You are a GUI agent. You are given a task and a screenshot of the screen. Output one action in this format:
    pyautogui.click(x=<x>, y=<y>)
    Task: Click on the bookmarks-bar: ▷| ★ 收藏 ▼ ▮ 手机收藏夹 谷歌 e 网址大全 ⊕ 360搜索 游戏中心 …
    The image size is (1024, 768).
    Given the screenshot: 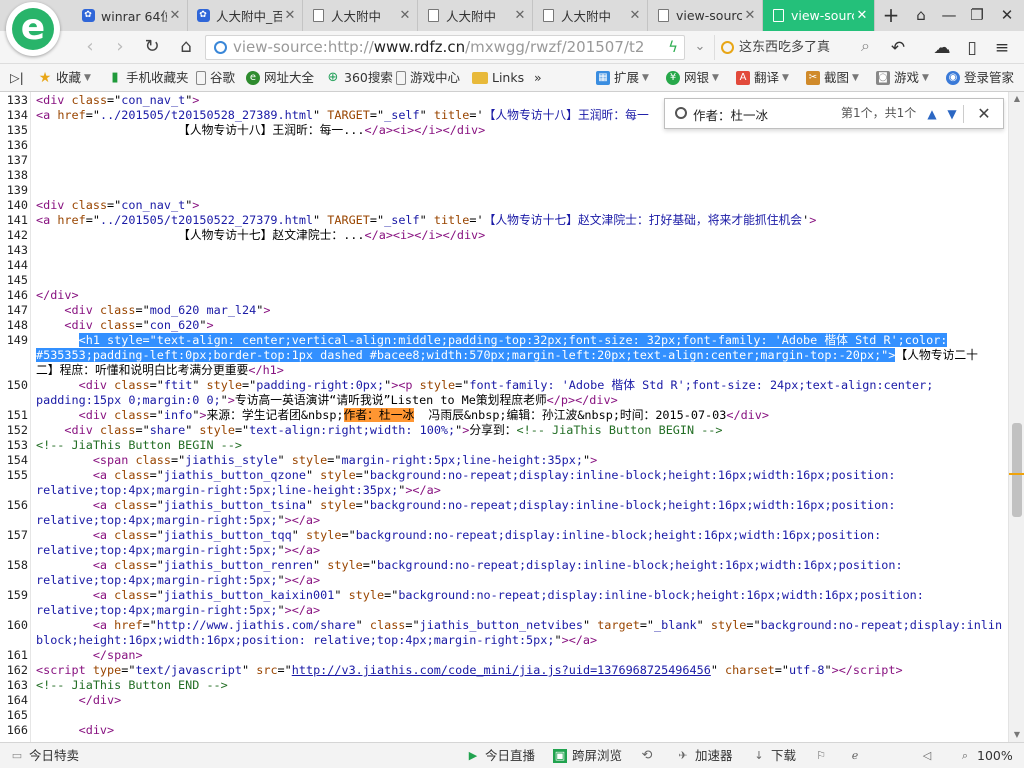 What is the action you would take?
    pyautogui.click(x=512, y=78)
    